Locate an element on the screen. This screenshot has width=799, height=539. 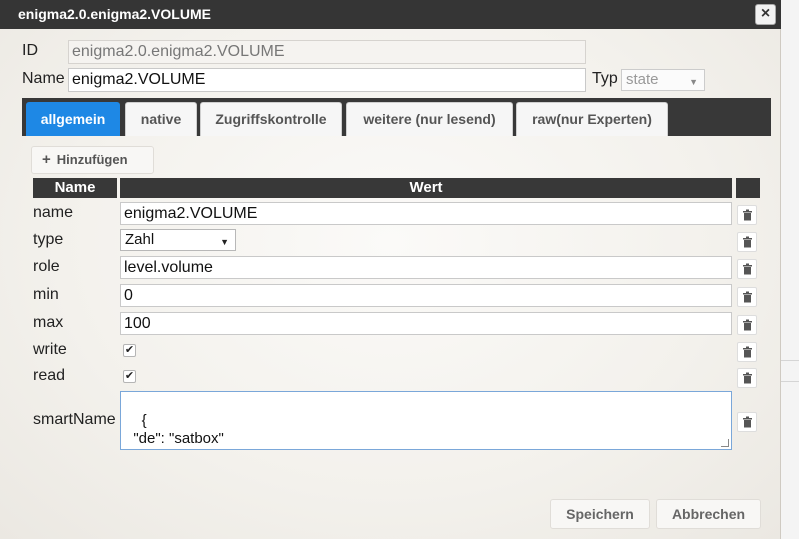
read-checkbox: ✔ is located at coordinates (129, 376).